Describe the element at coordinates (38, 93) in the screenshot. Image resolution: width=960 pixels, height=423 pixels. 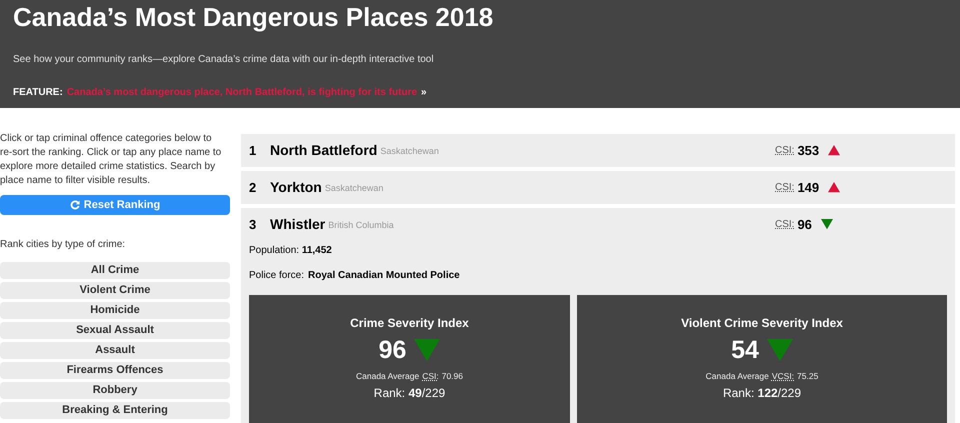
I see `feature-label: FEATURE:` at that location.